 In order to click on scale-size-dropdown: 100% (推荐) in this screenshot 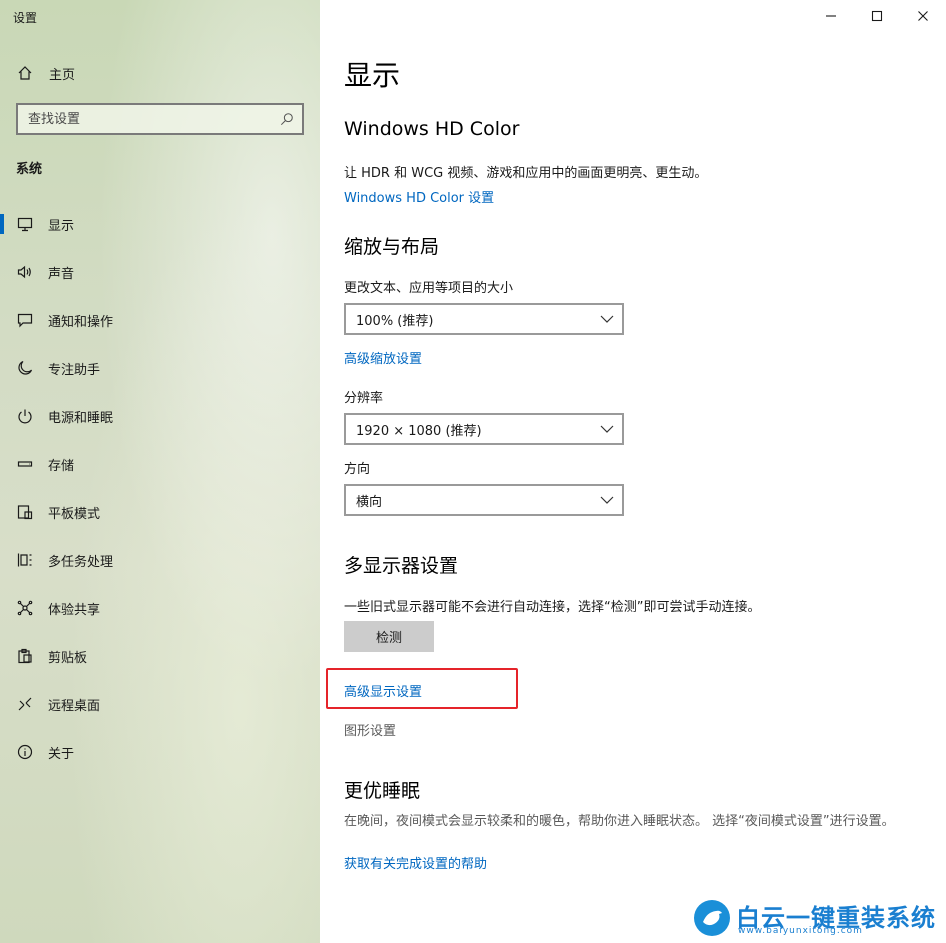, I will do `click(484, 319)`.